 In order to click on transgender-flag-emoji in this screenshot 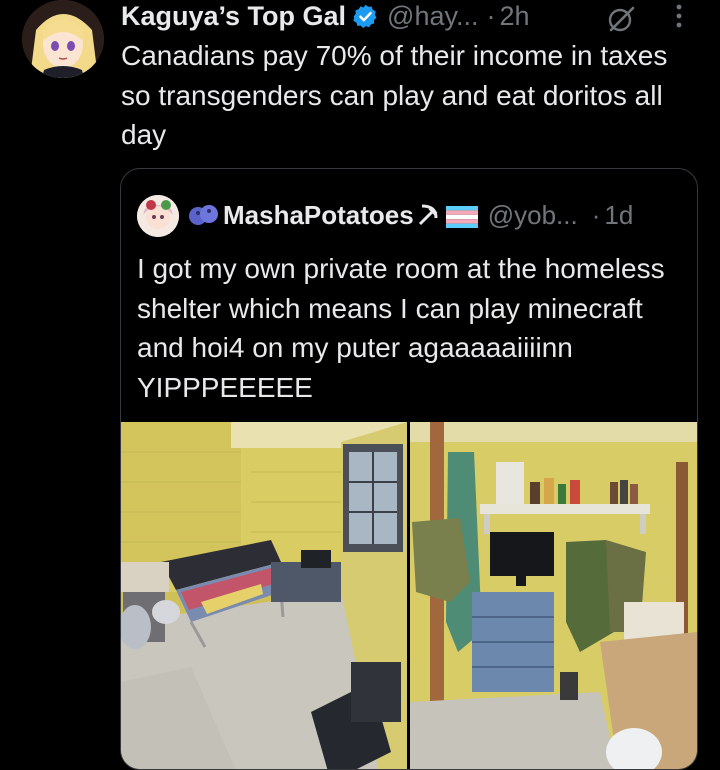, I will do `click(461, 216)`.